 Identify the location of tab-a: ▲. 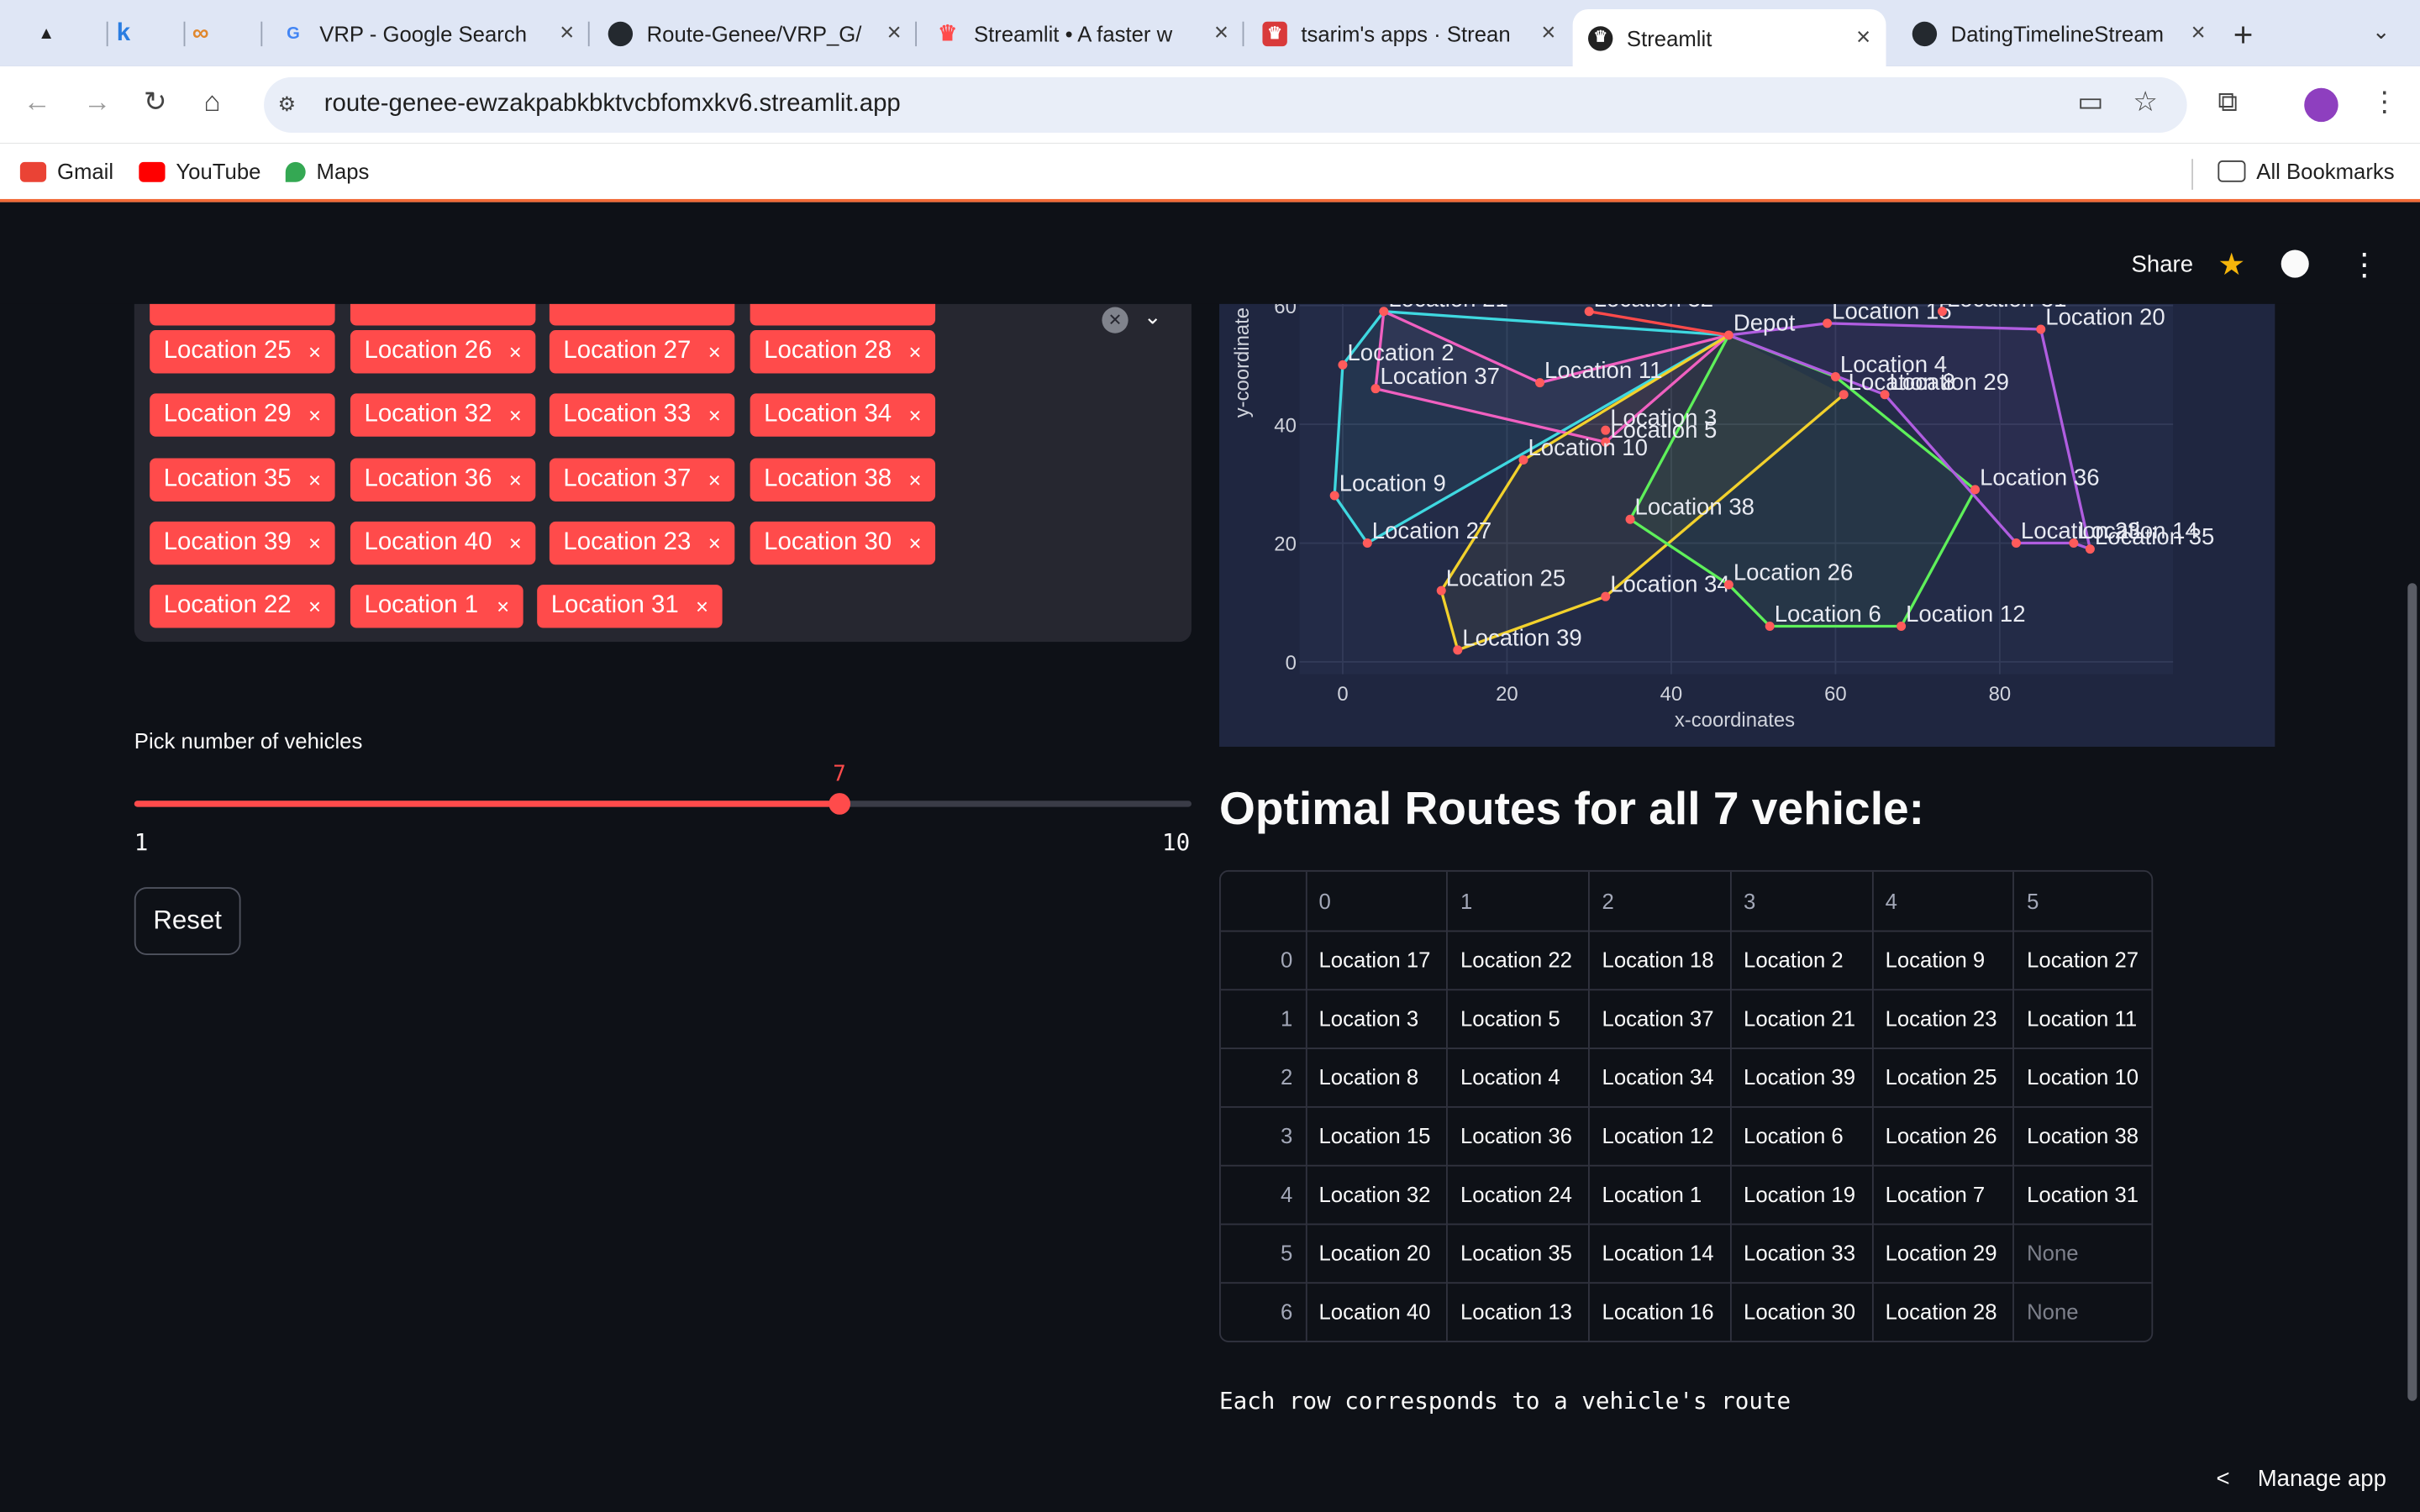
(71, 33).